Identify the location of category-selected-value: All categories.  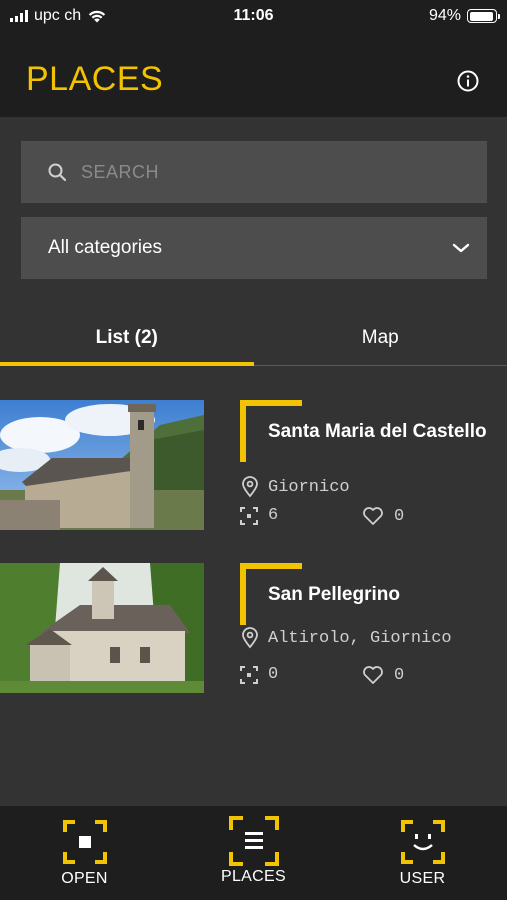
(105, 247).